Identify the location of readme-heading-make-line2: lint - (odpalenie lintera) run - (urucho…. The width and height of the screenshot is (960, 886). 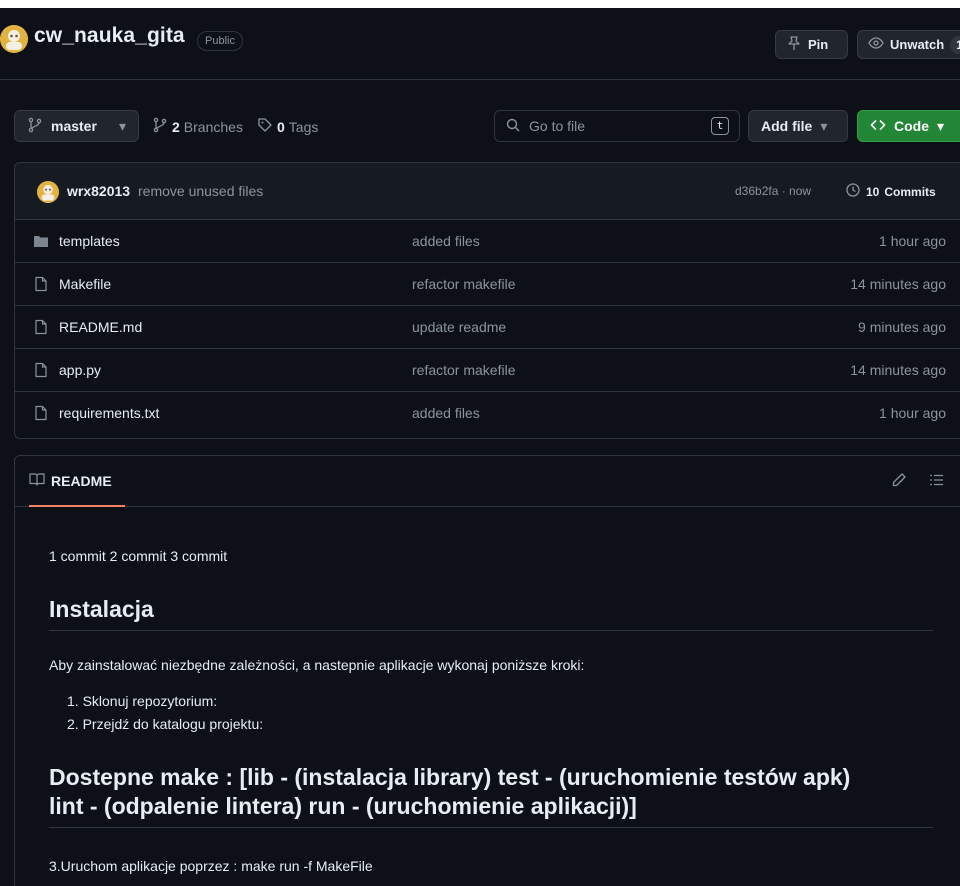
(343, 806).